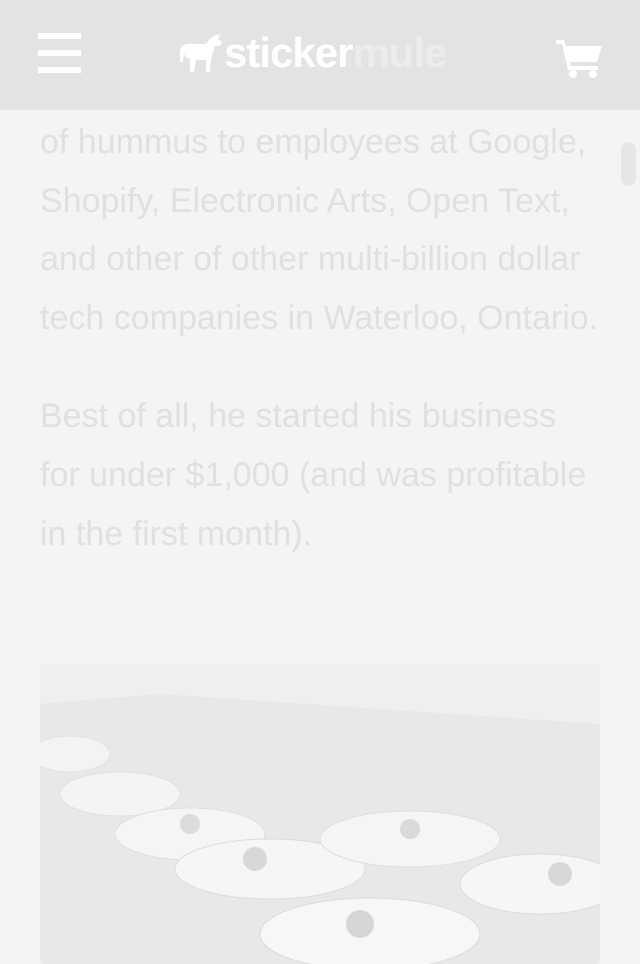 The width and height of the screenshot is (640, 964). I want to click on stickermule-logo: sticker mule, so click(312, 53).